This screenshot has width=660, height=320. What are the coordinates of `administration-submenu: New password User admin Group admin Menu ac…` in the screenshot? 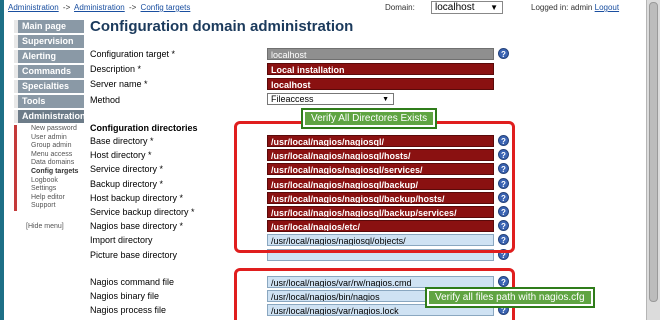 It's located at (49, 168).